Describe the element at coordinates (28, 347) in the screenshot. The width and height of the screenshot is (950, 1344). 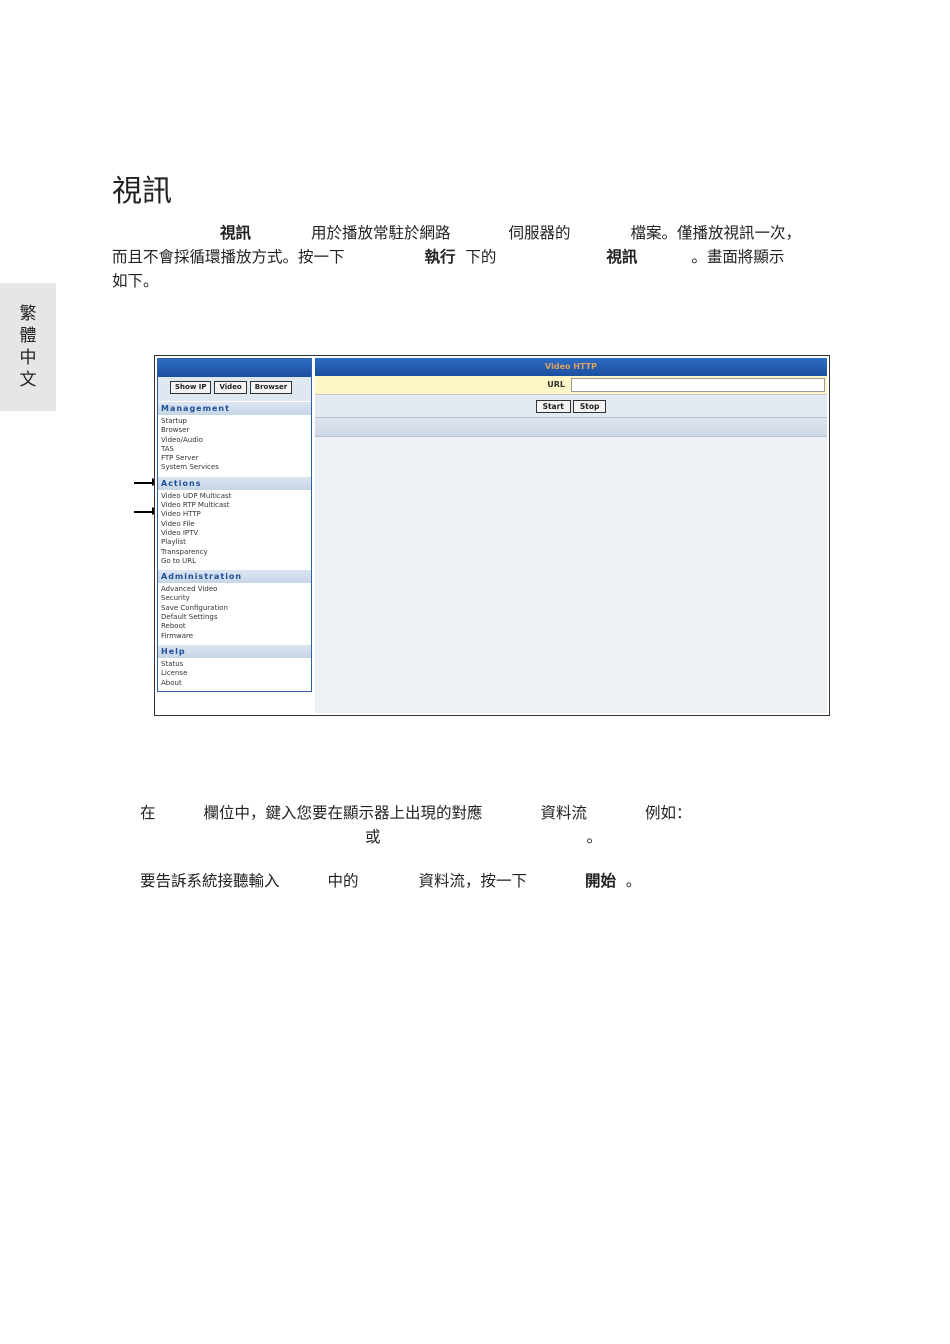
I see `language-tab: 繁 體 中 文` at that location.